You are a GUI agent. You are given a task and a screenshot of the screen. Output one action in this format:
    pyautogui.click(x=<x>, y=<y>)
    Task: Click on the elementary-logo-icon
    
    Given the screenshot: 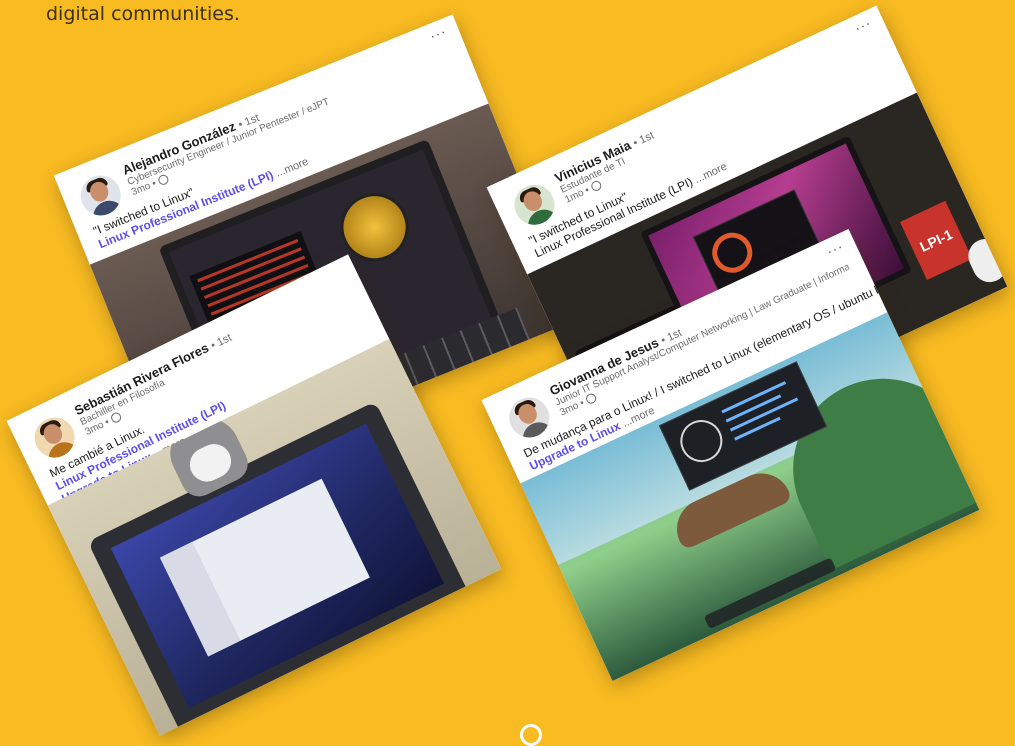 What is the action you would take?
    pyautogui.click(x=701, y=441)
    